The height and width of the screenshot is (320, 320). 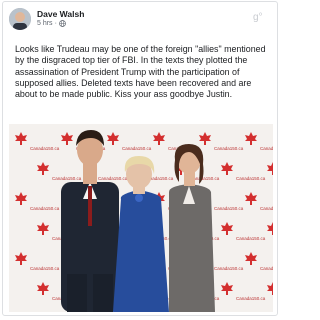 I want to click on globe-icon, so click(x=62, y=23).